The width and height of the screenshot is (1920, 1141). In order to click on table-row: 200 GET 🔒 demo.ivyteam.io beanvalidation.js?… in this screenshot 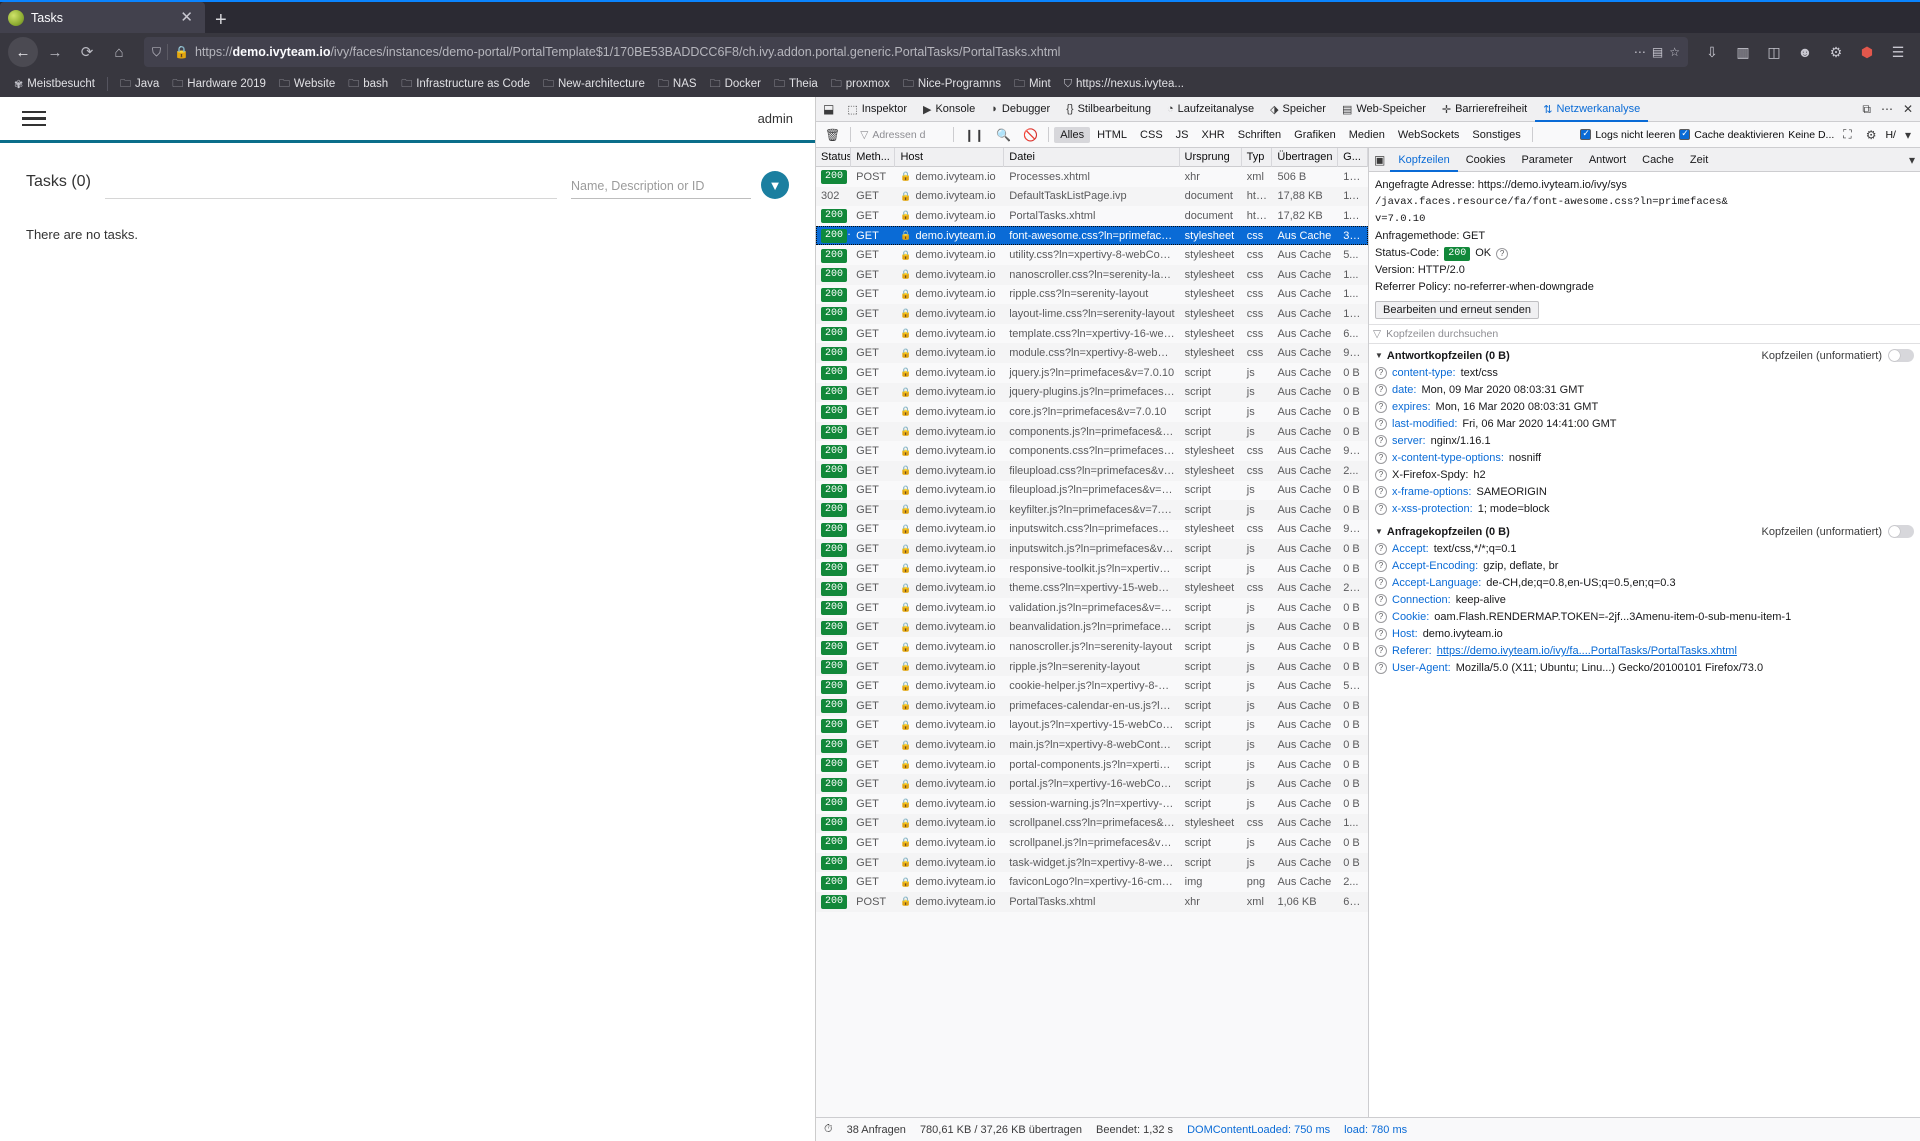, I will do `click(1092, 627)`.